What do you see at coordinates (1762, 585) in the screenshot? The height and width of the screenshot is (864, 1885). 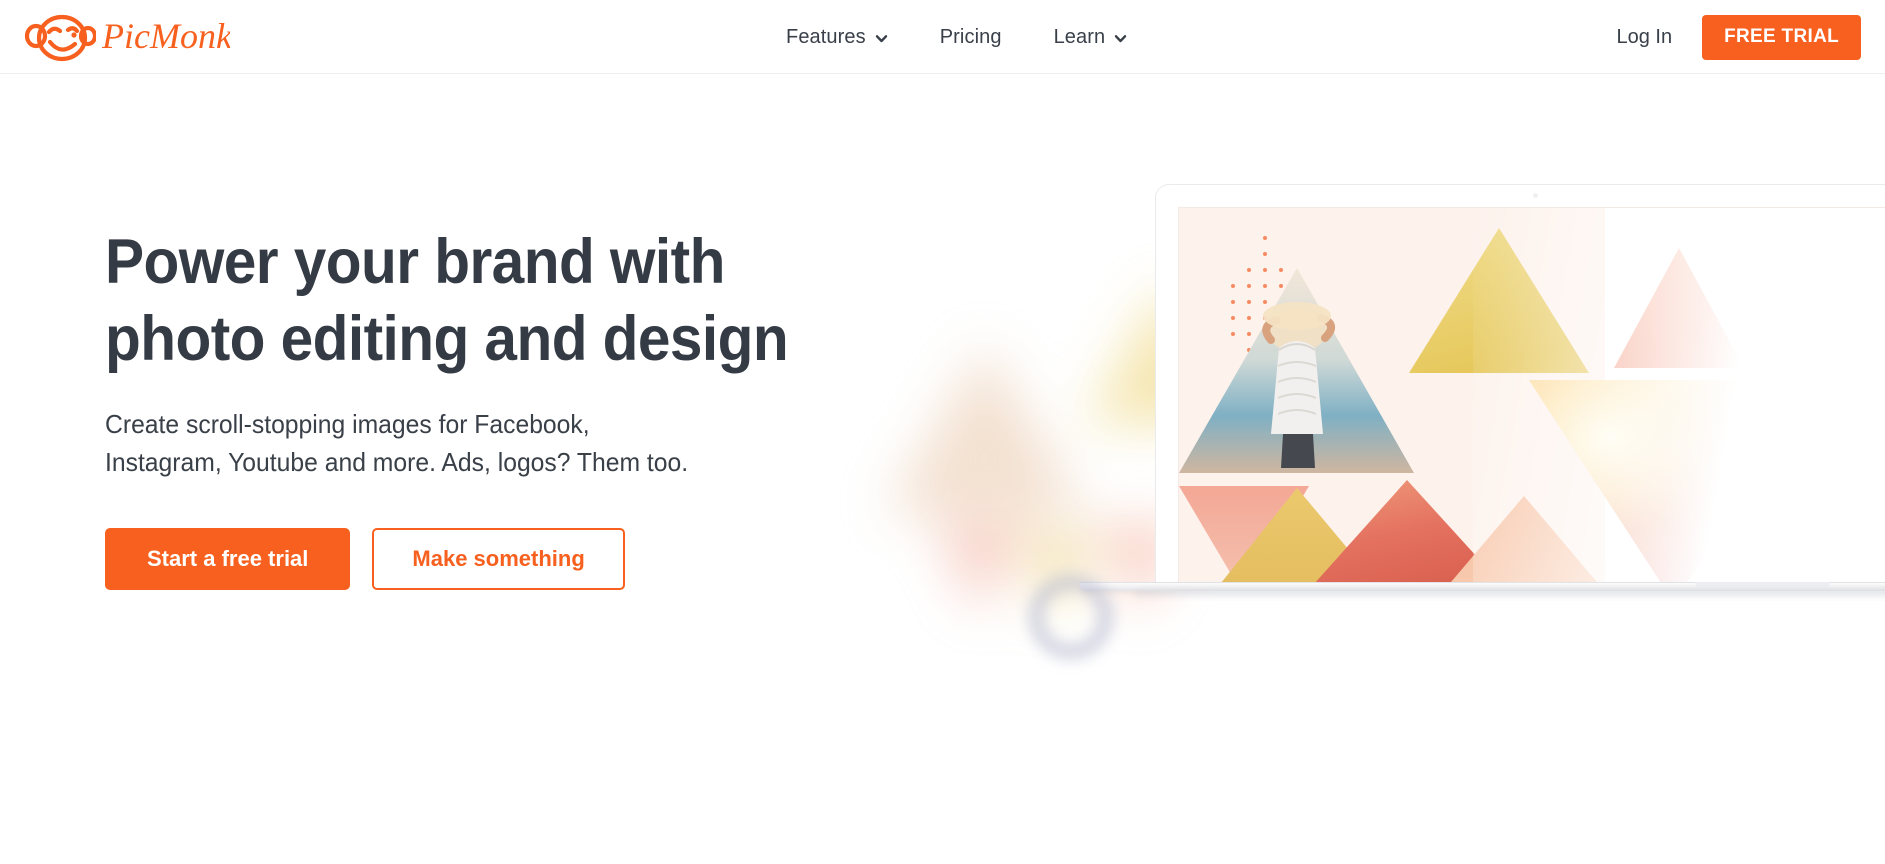 I see `laptop-notch` at bounding box center [1762, 585].